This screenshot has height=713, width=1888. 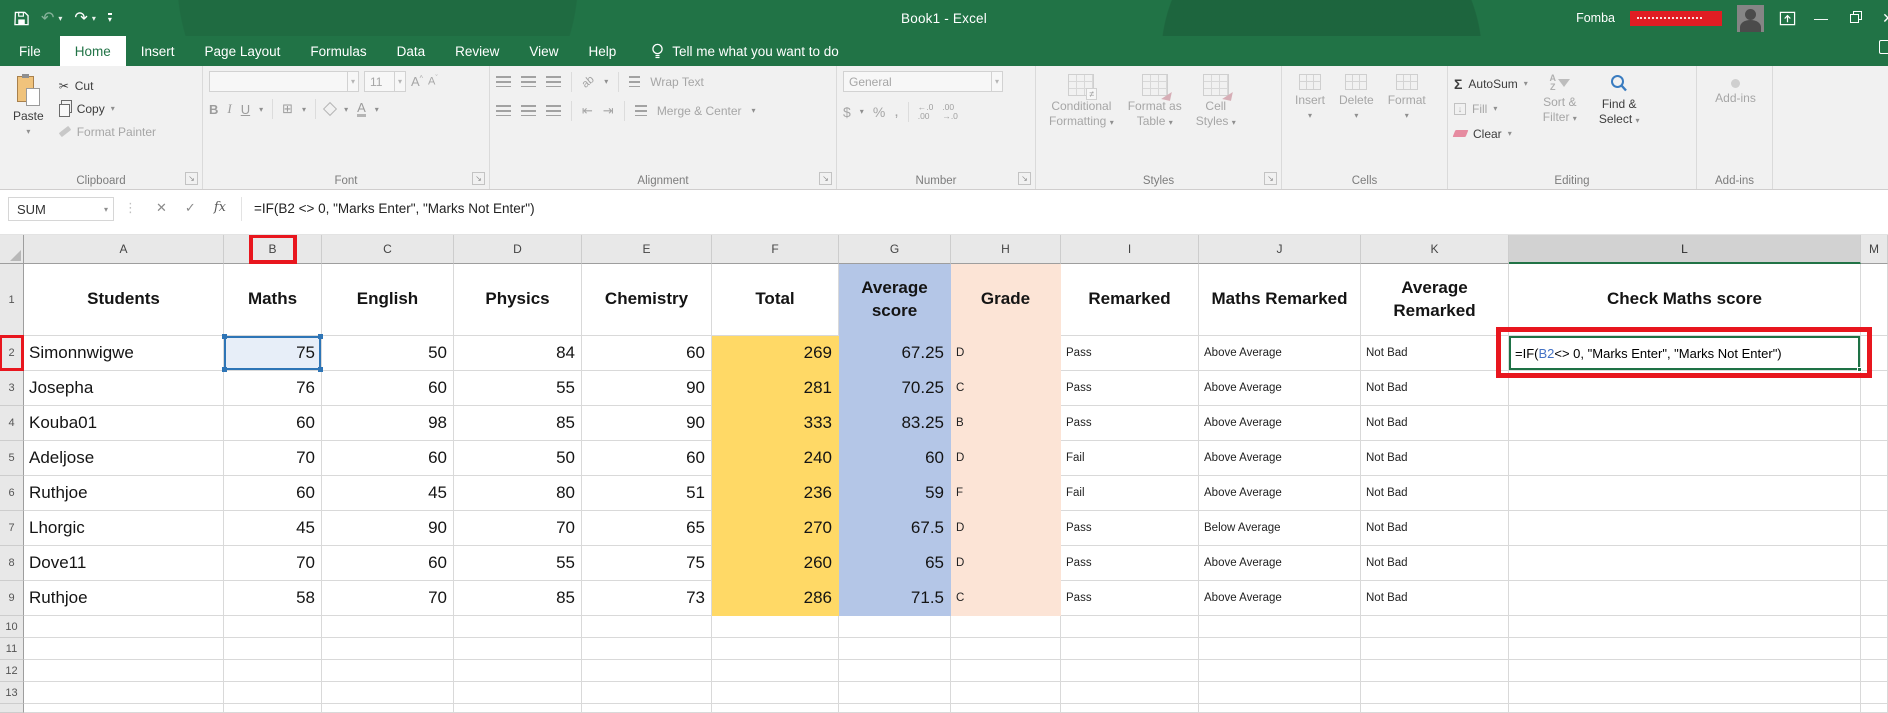 I want to click on cell-k10, so click(x=1435, y=627).